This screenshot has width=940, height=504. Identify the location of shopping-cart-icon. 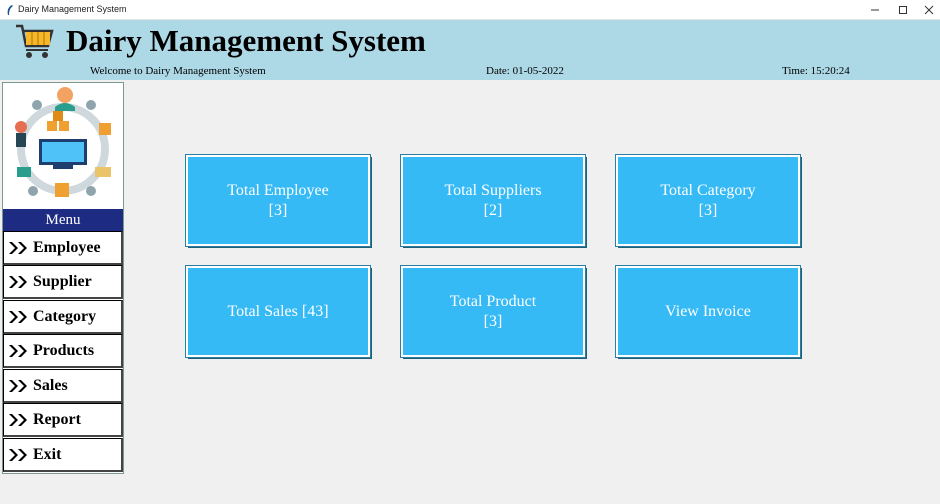
(35, 41).